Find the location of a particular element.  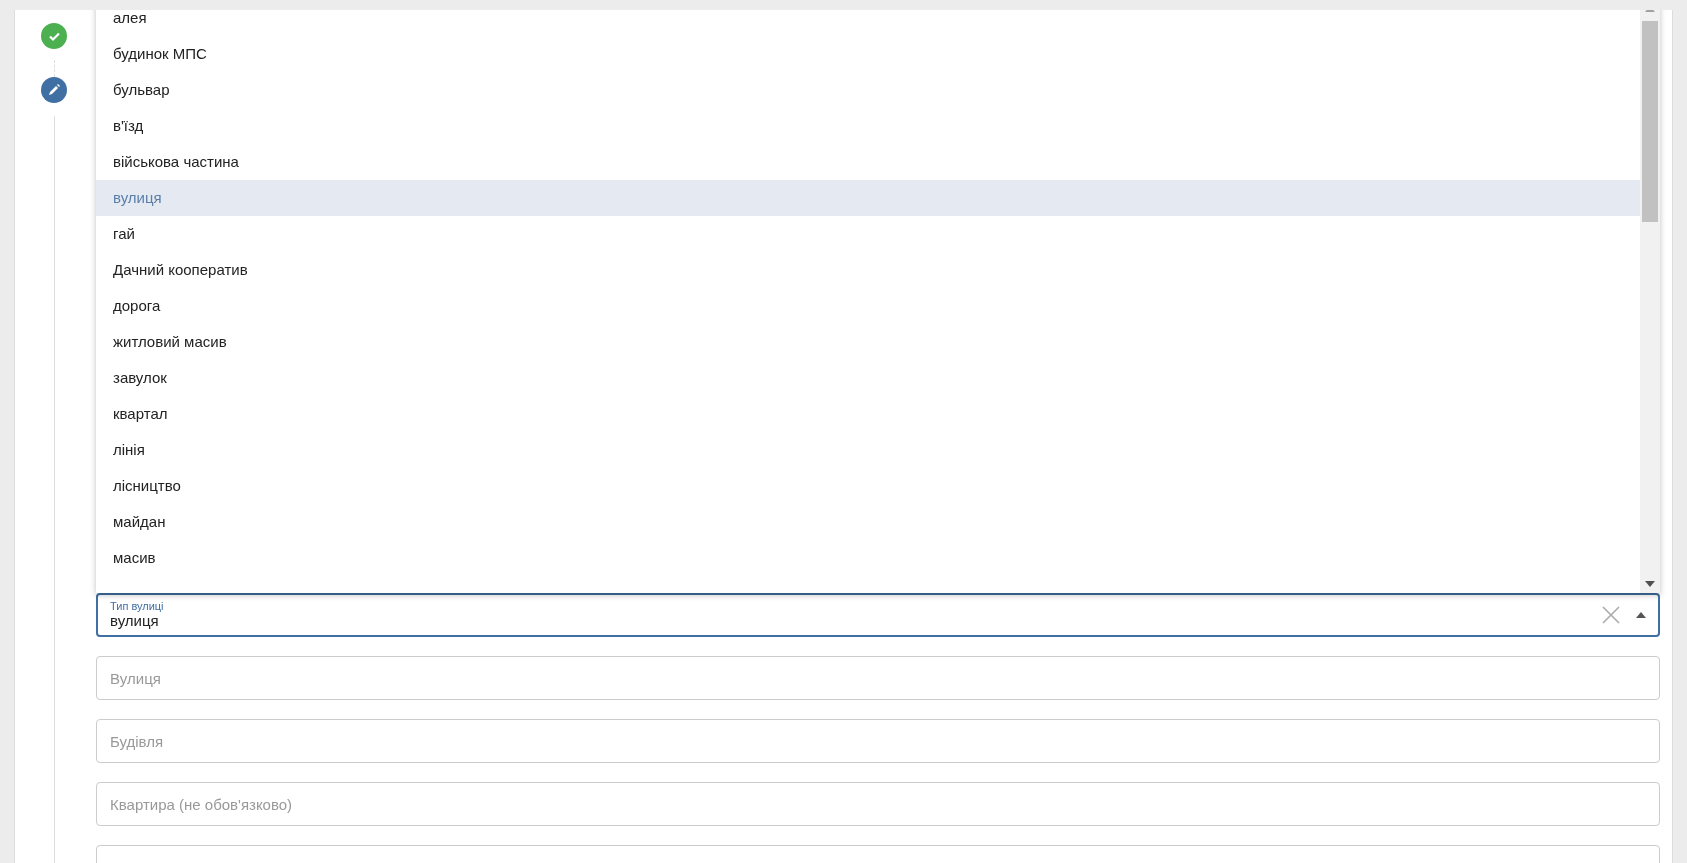

dropdown-option: вулиця is located at coordinates (868, 198).